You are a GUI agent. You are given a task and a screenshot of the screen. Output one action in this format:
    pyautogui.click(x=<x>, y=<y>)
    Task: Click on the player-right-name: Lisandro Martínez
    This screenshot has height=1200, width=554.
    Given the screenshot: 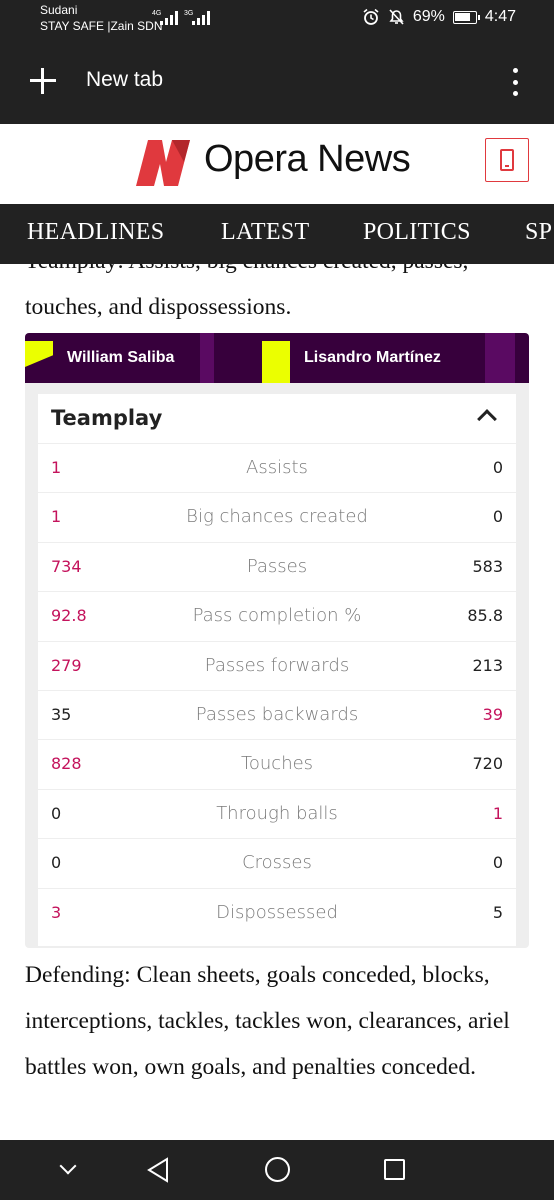 What is the action you would take?
    pyautogui.click(x=372, y=357)
    